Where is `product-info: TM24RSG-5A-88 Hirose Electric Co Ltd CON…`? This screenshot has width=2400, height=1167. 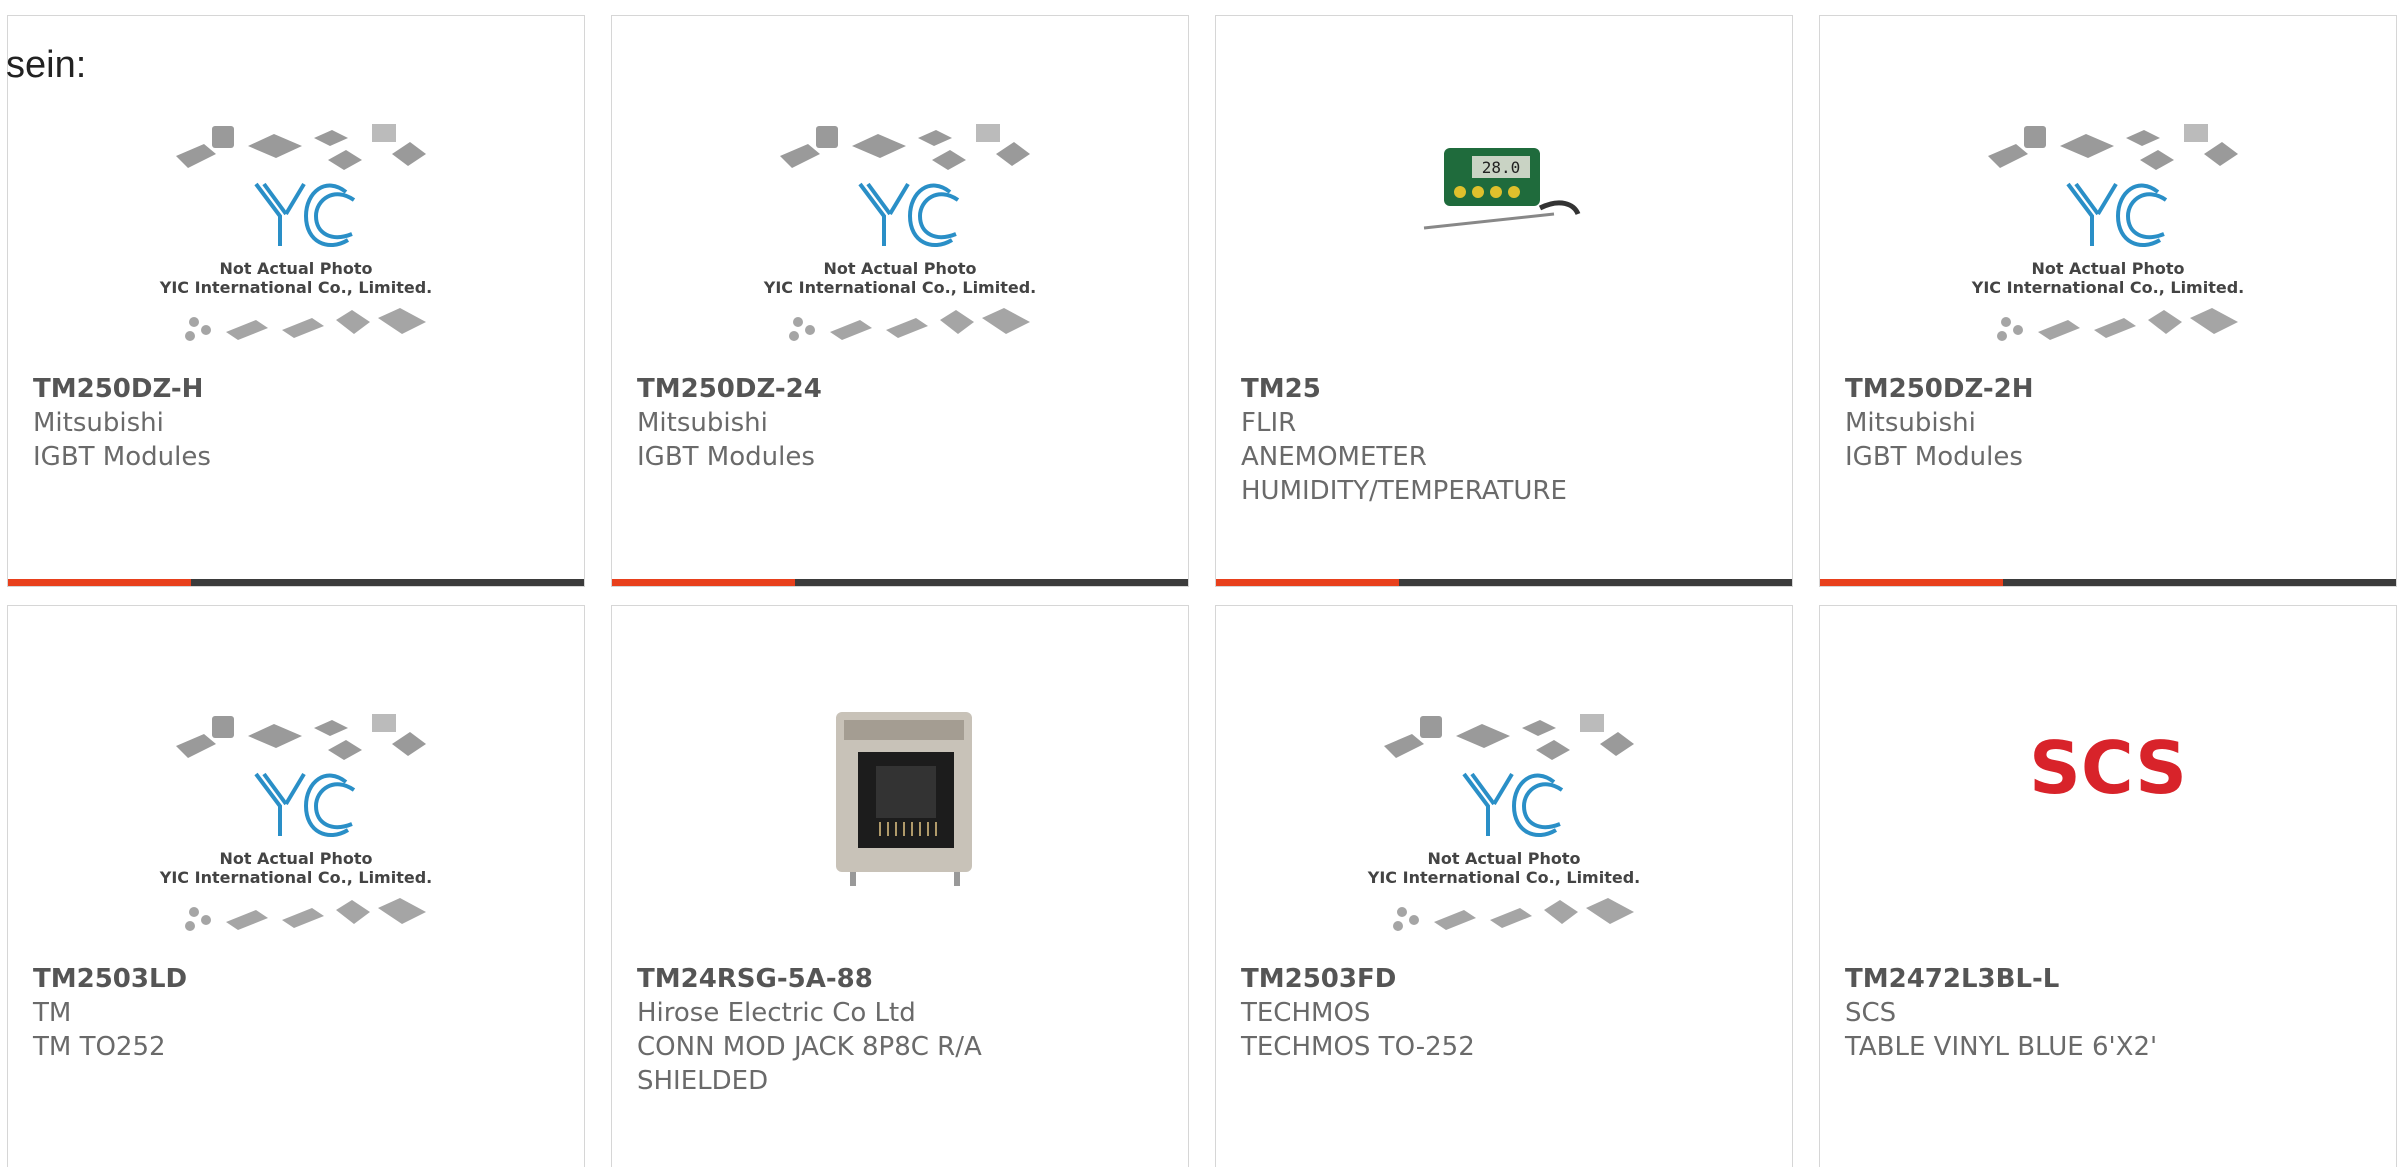 product-info: TM24RSG-5A-88 Hirose Electric Co Ltd CON… is located at coordinates (900, 1030).